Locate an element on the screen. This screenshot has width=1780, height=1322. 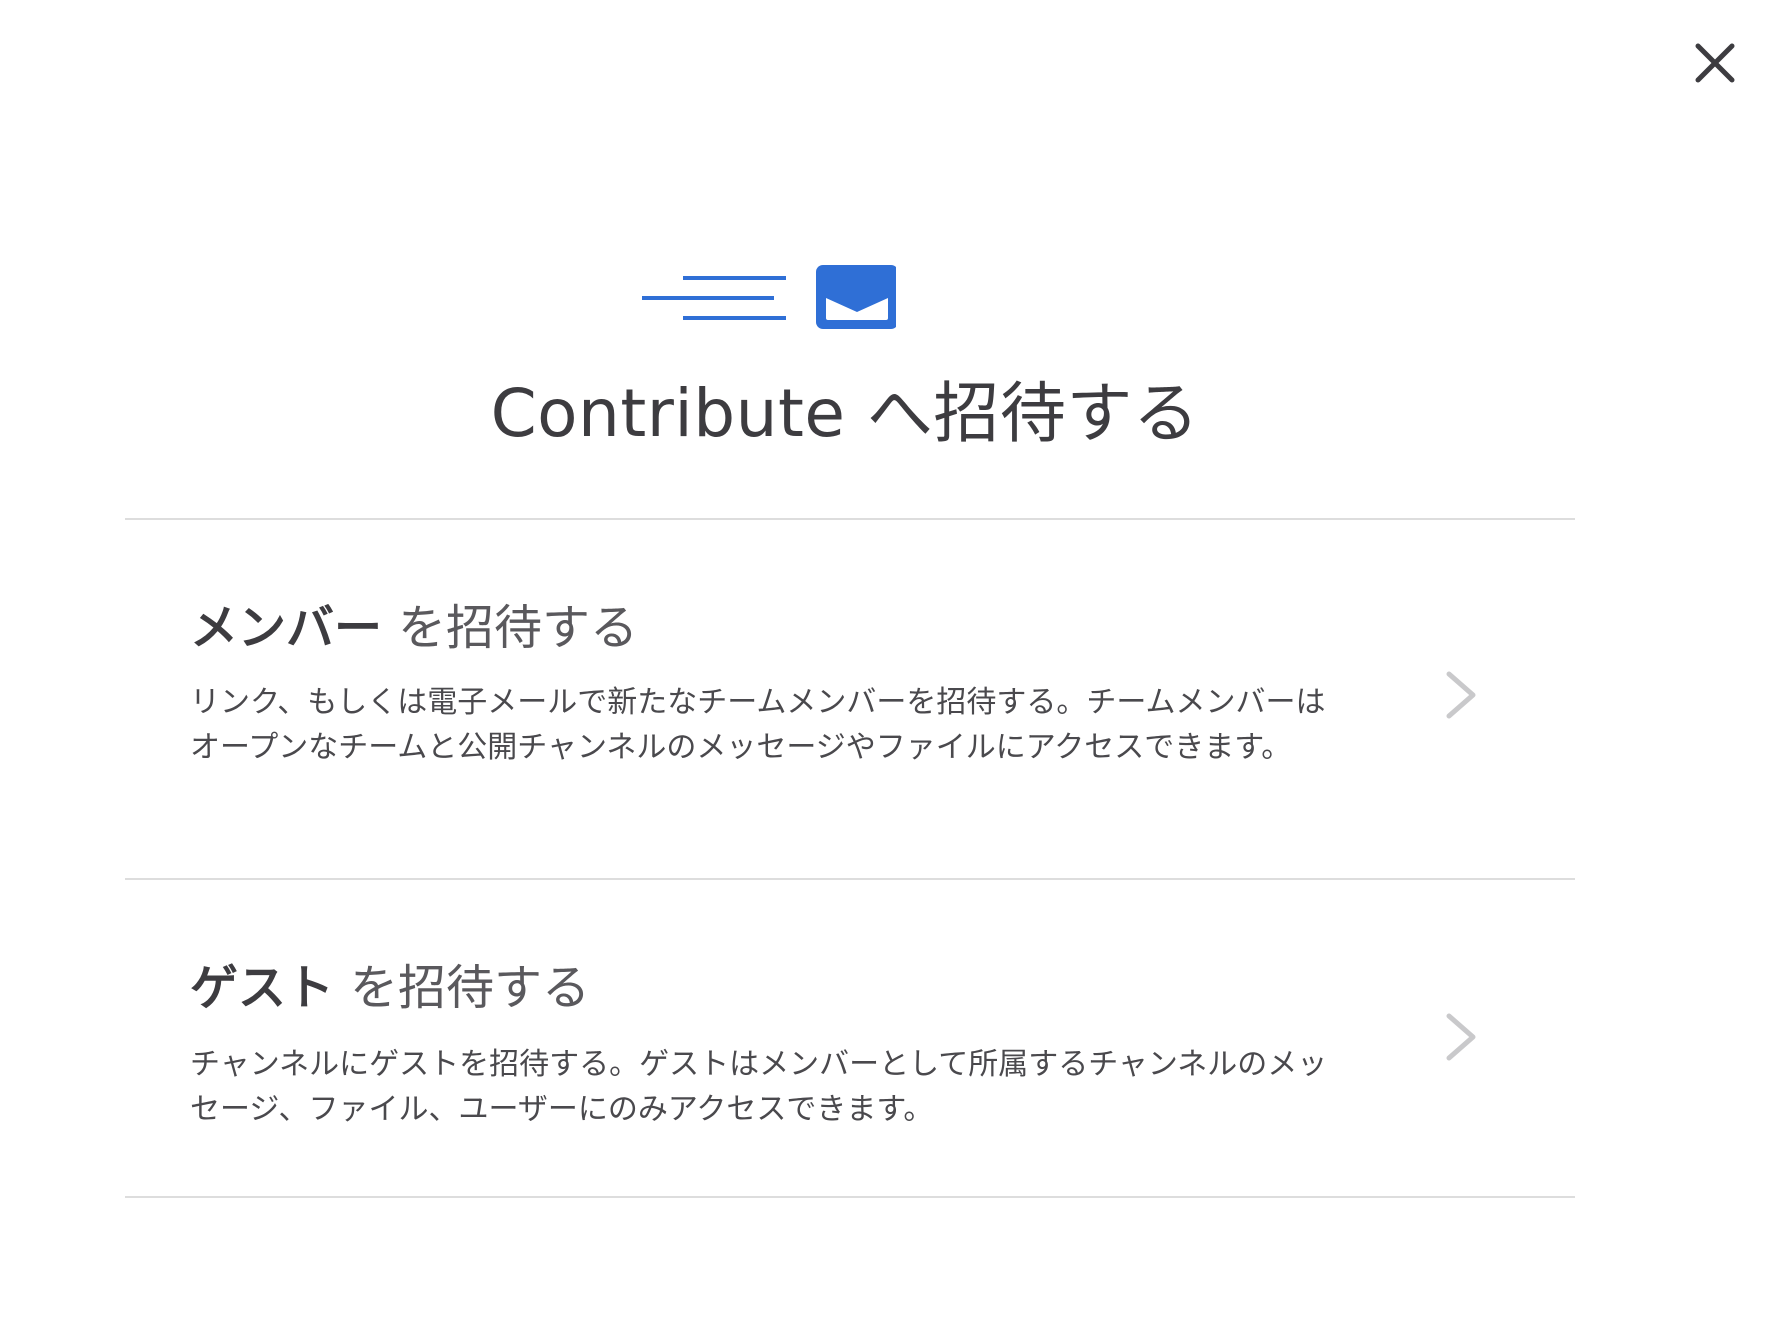
invite-member-heading-strong: メンバー is located at coordinates (286, 628).